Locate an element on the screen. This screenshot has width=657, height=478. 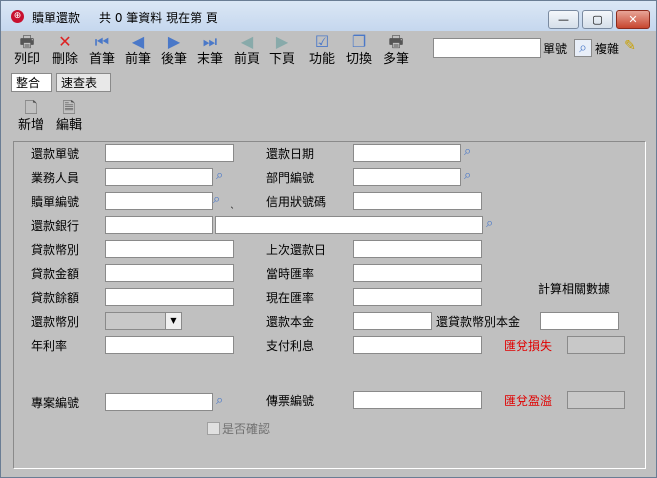
salesperson-label: 業務人員 is located at coordinates (55, 178).